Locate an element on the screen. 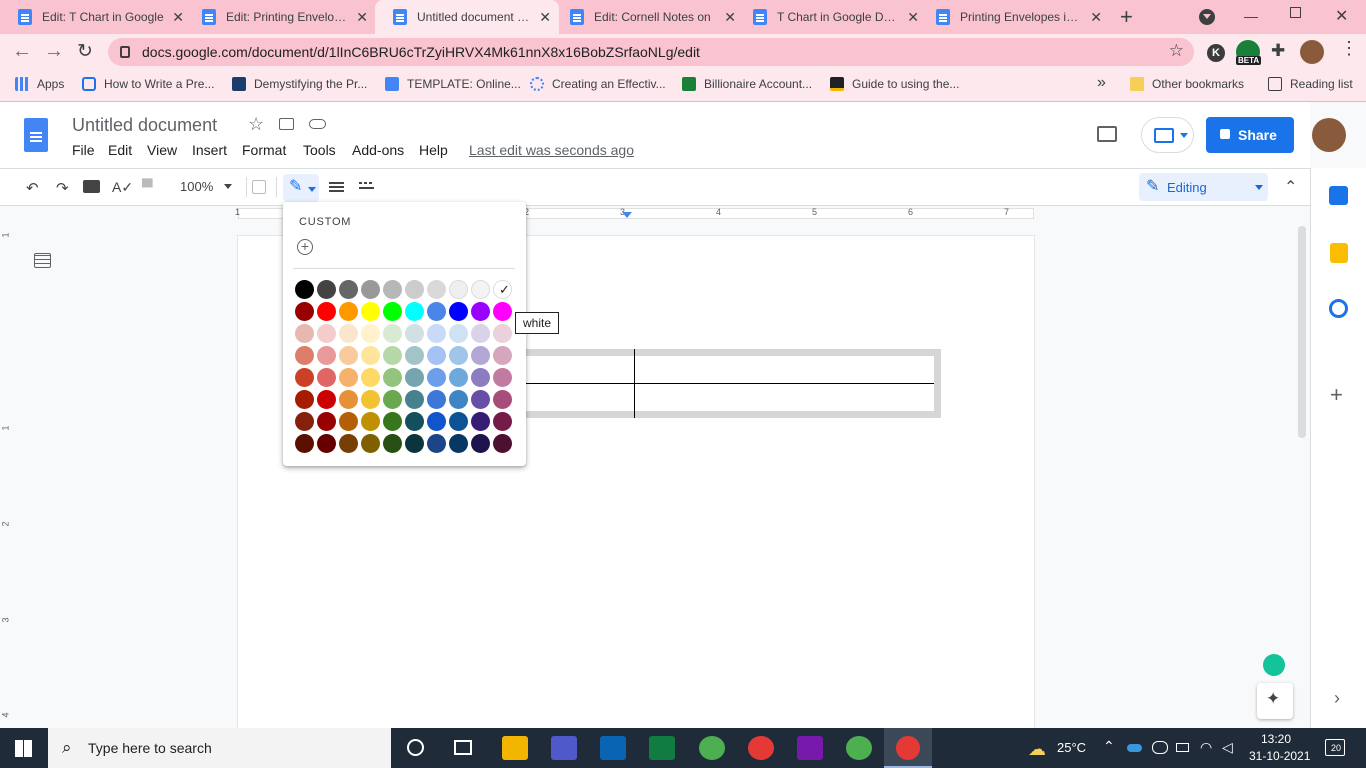 This screenshot has height=768, width=1366. chevron-up-icon: ⌃ is located at coordinates (1290, 187).